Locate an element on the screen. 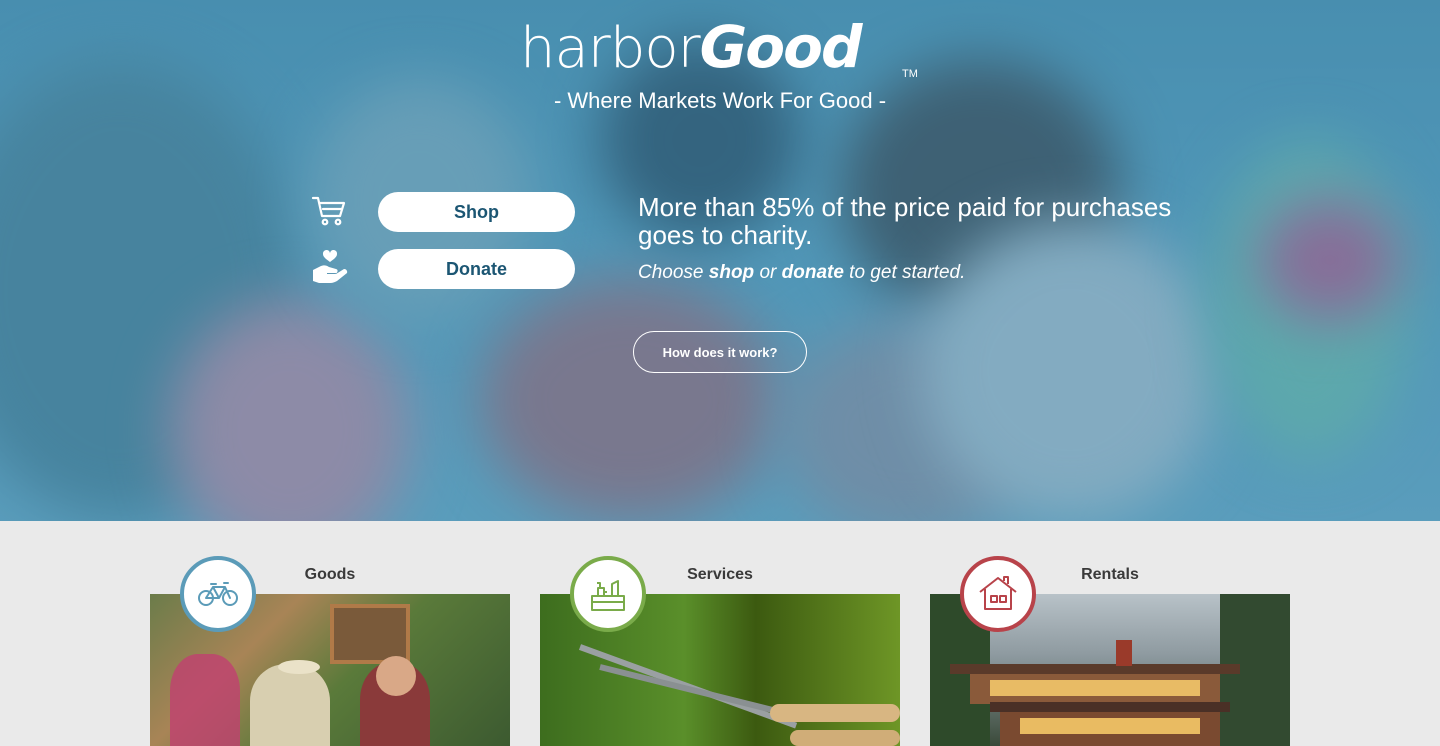 The image size is (1440, 746). brand-tagline: - Where Markets Work For Good - is located at coordinates (720, 100).